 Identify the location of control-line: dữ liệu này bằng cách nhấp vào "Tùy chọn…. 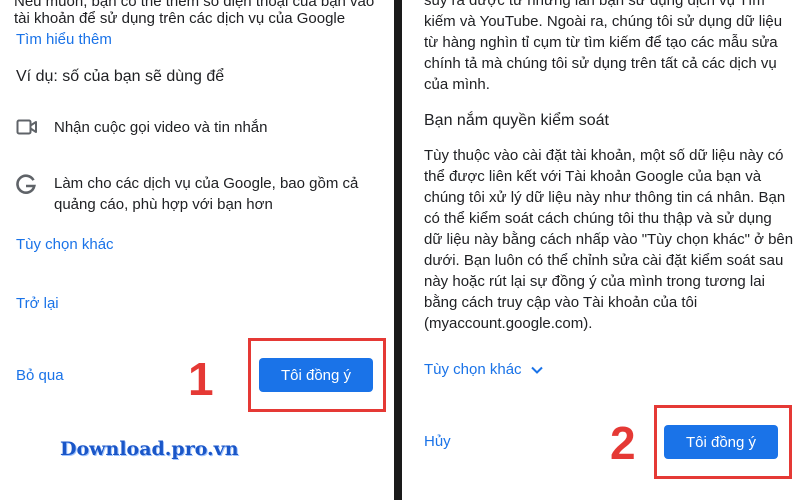
(609, 239).